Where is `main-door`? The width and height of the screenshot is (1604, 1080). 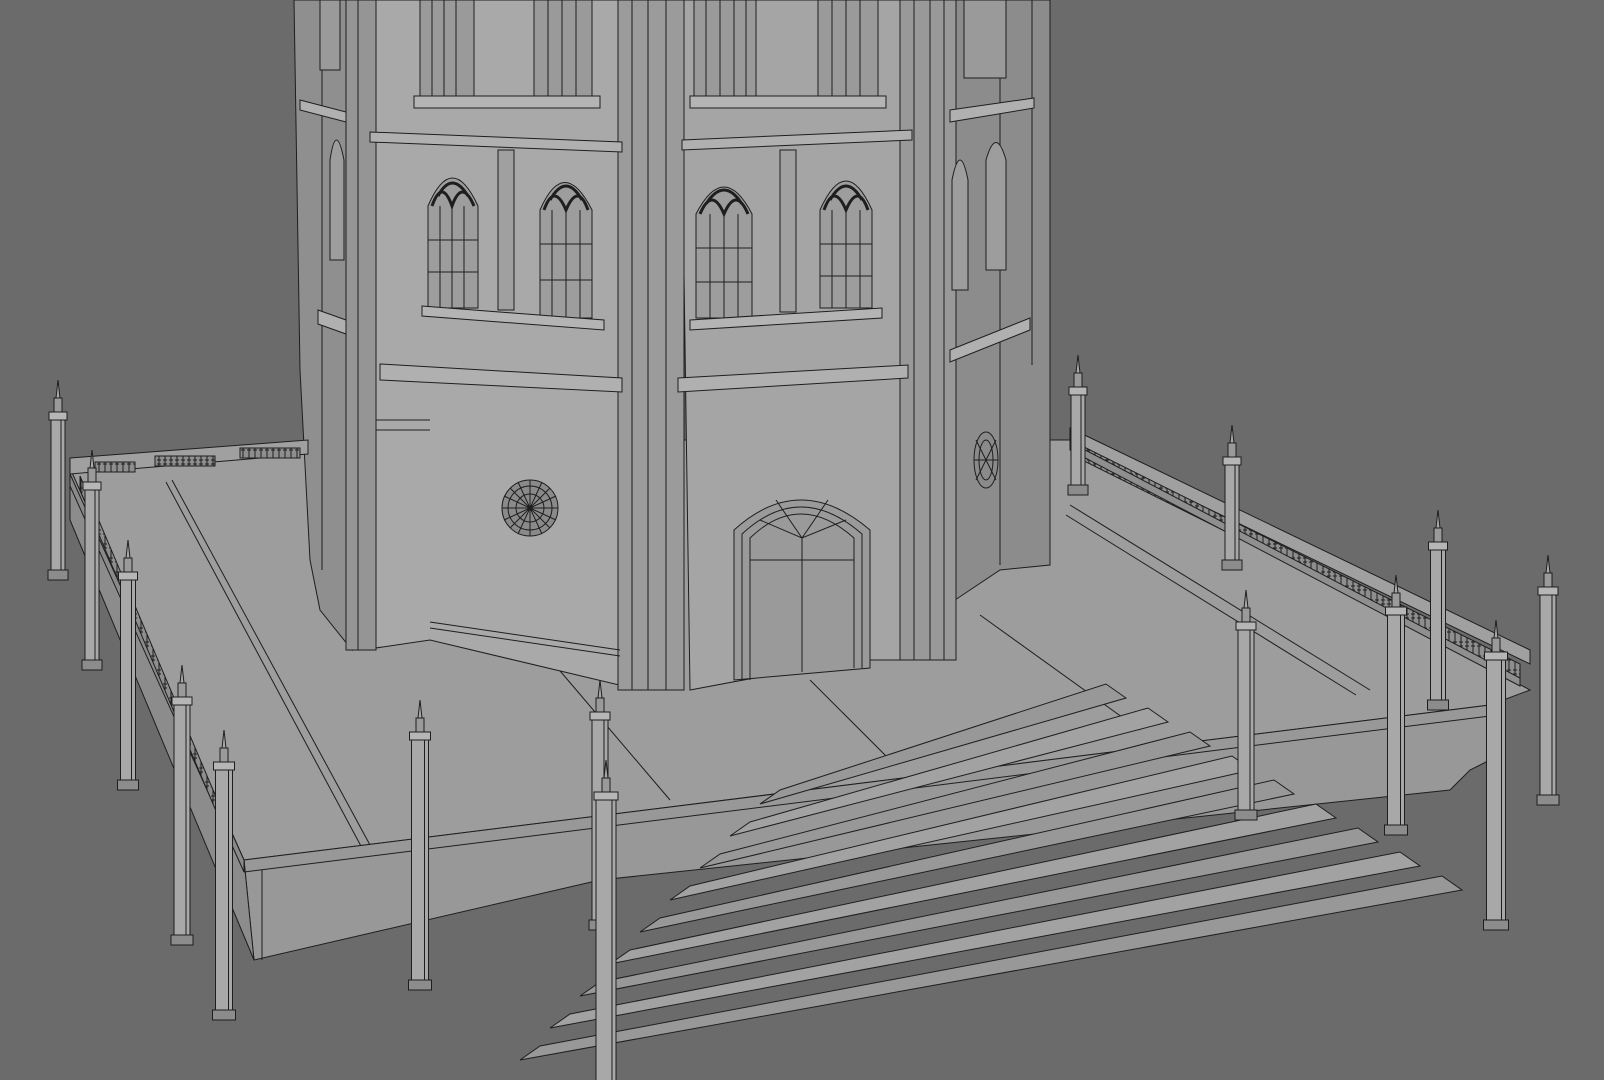 main-door is located at coordinates (802, 590).